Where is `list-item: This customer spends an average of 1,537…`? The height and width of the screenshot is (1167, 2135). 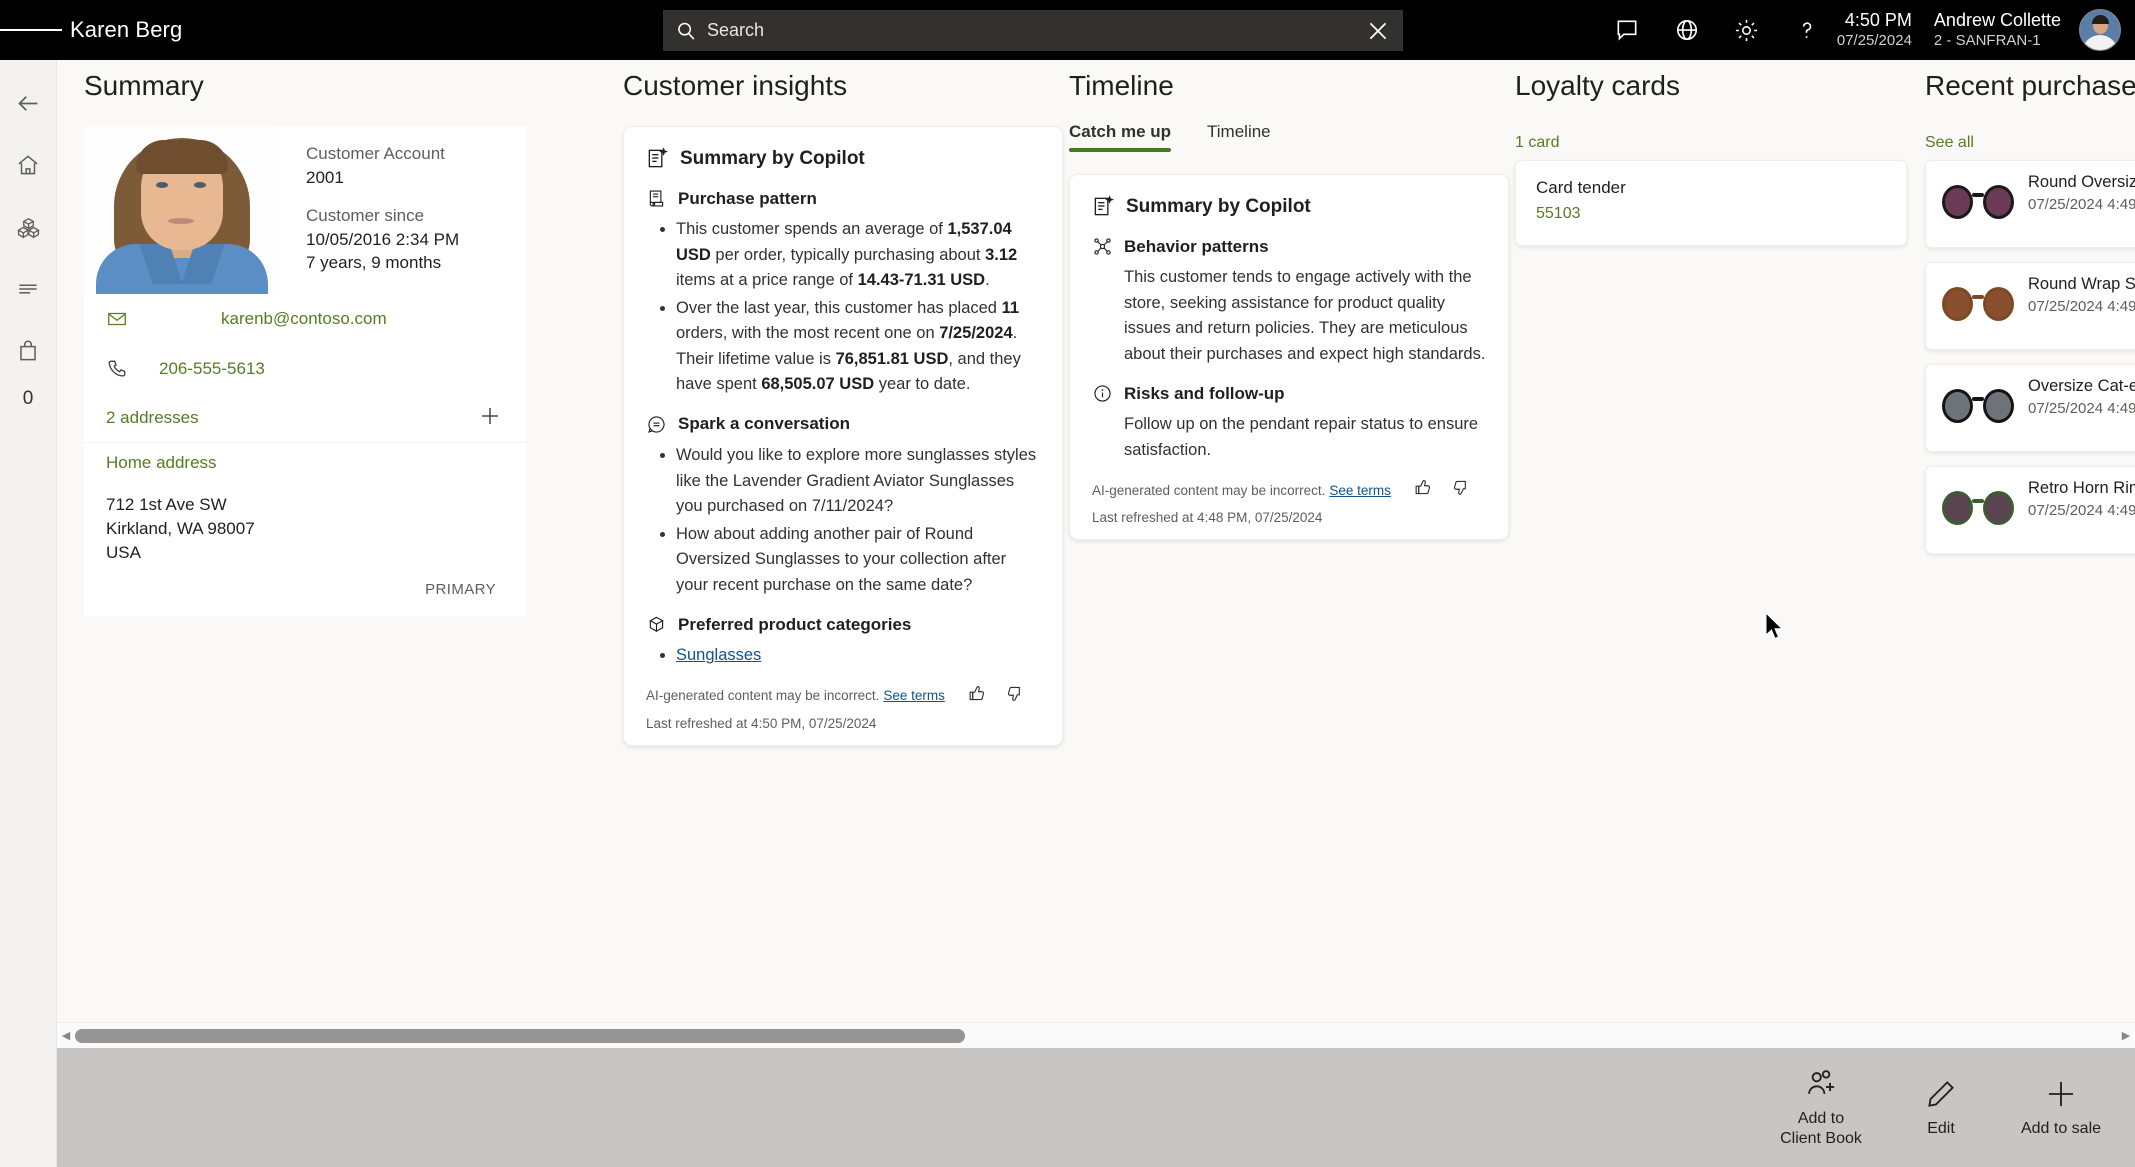
list-item: This customer spends an average of 1,537… is located at coordinates (858, 255).